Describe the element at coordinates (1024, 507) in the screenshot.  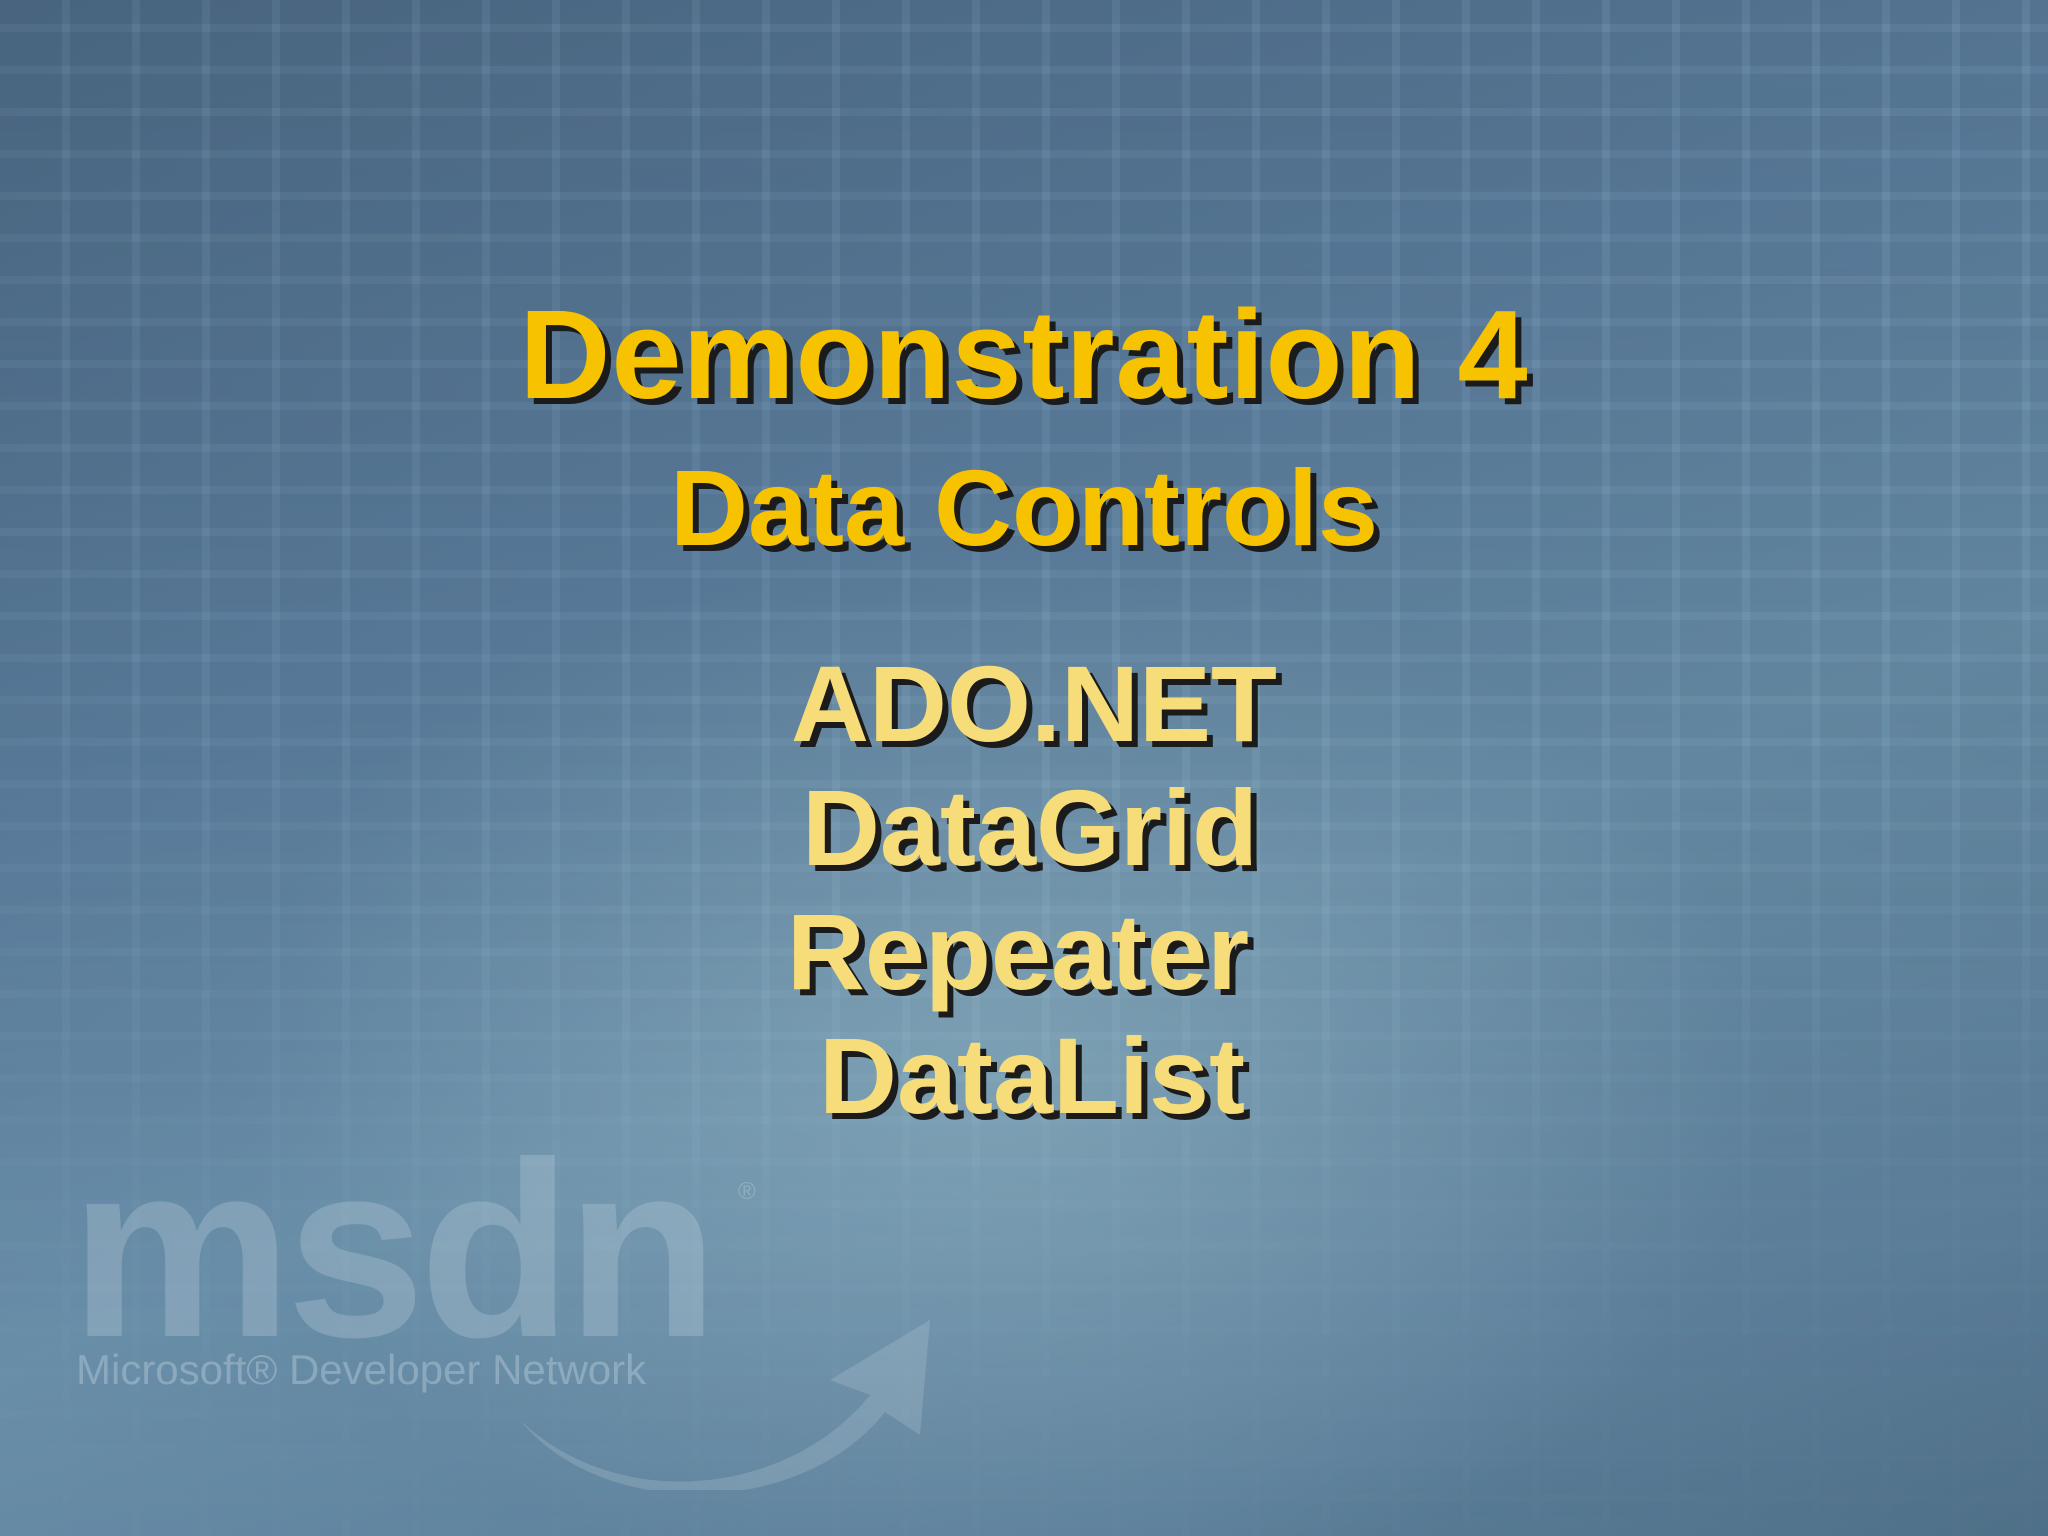
I see `slide-subtitle: Data Controls` at that location.